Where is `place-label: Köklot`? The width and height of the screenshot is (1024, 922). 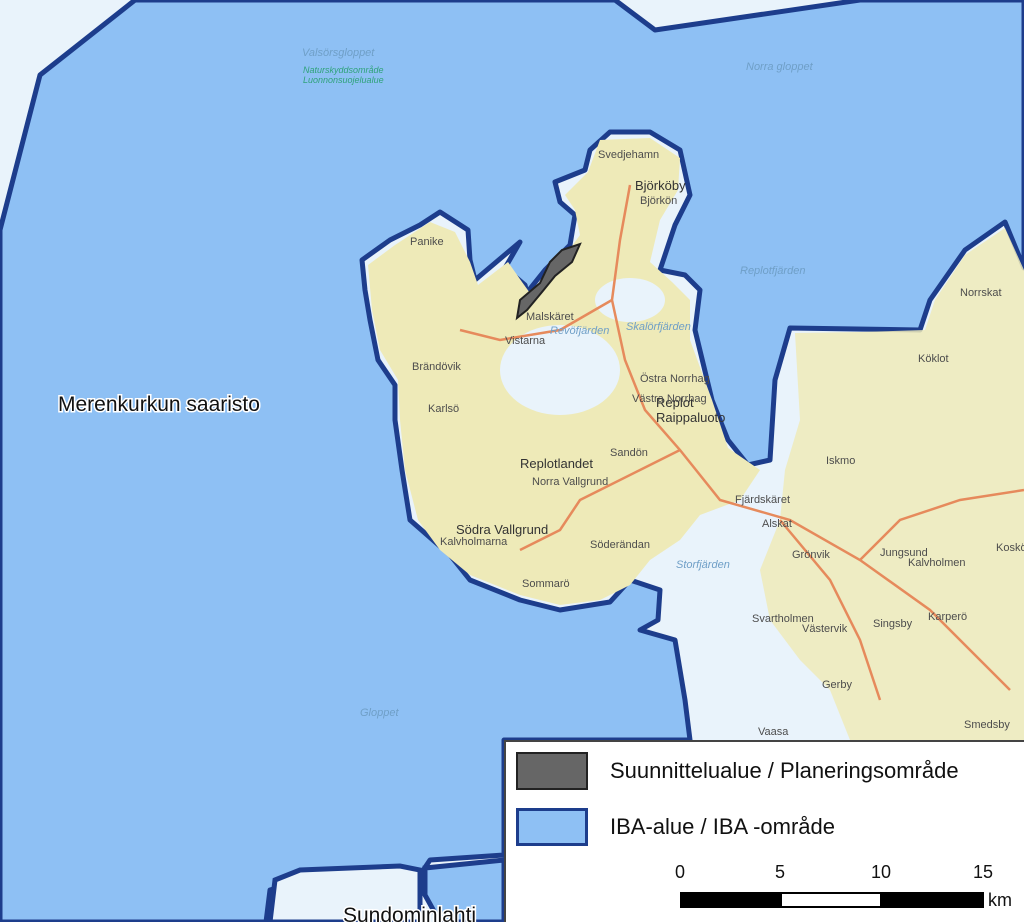
place-label: Köklot is located at coordinates (933, 359).